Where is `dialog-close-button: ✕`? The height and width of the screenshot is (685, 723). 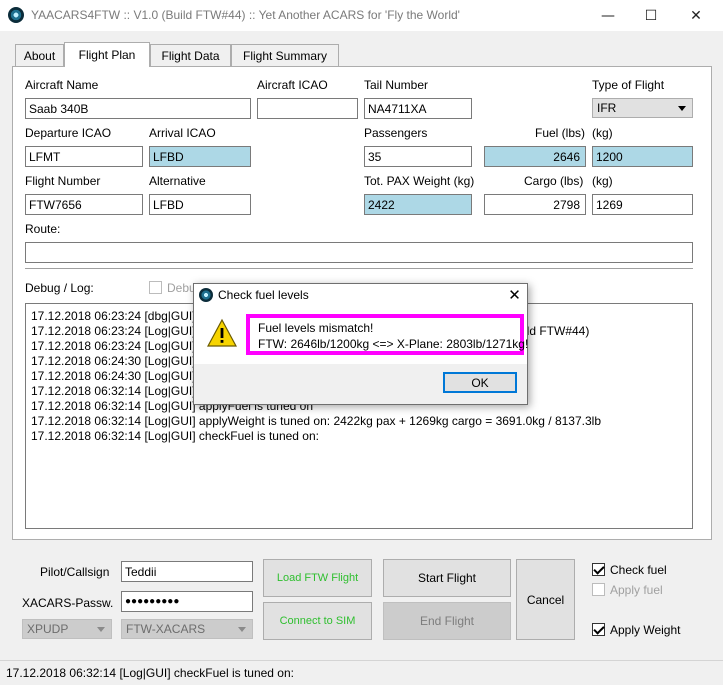 dialog-close-button: ✕ is located at coordinates (514, 295).